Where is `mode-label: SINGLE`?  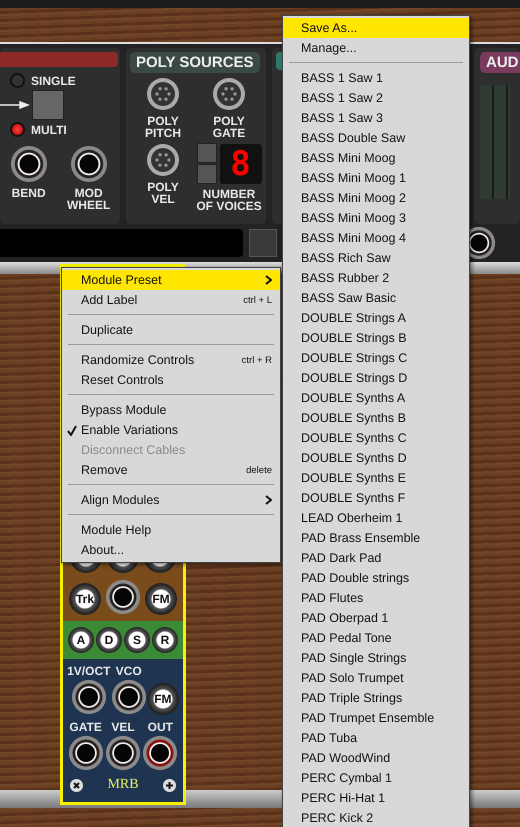
mode-label: SINGLE is located at coordinates (53, 80).